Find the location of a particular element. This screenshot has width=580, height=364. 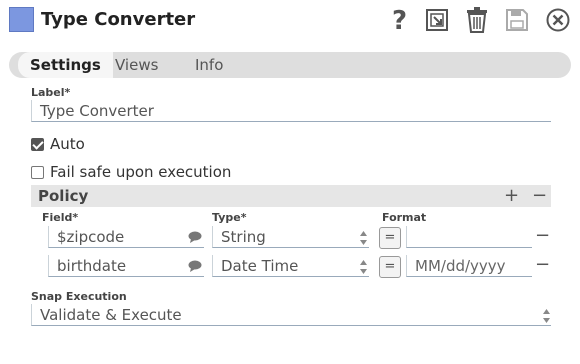

export-icon is located at coordinates (437, 20).